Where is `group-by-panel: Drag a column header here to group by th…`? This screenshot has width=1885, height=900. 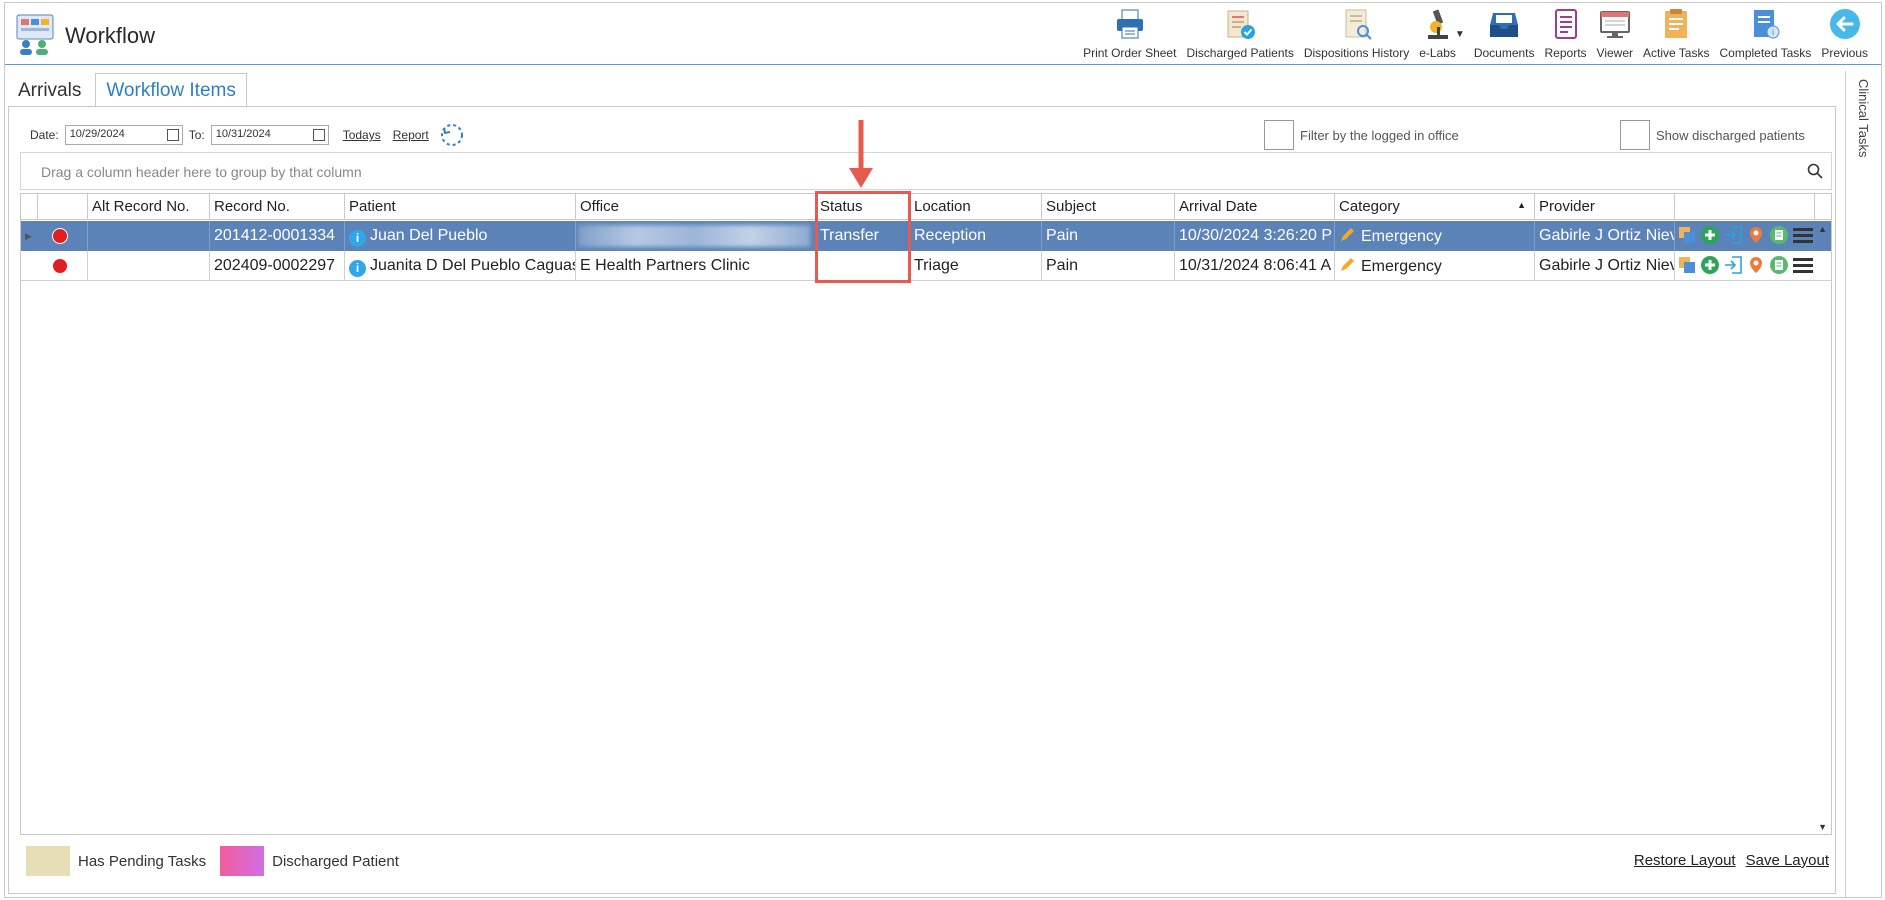
group-by-panel: Drag a column header here to group by th… is located at coordinates (926, 171).